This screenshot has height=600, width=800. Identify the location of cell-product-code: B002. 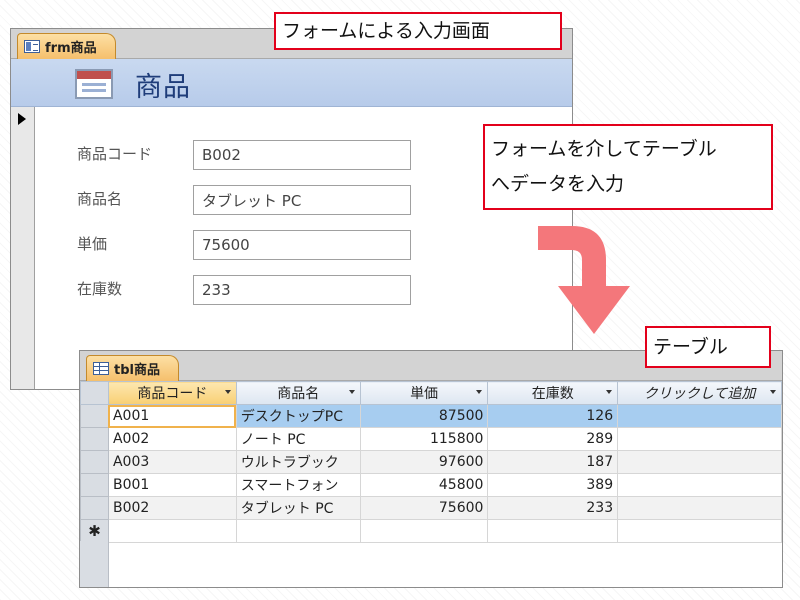
(172, 508).